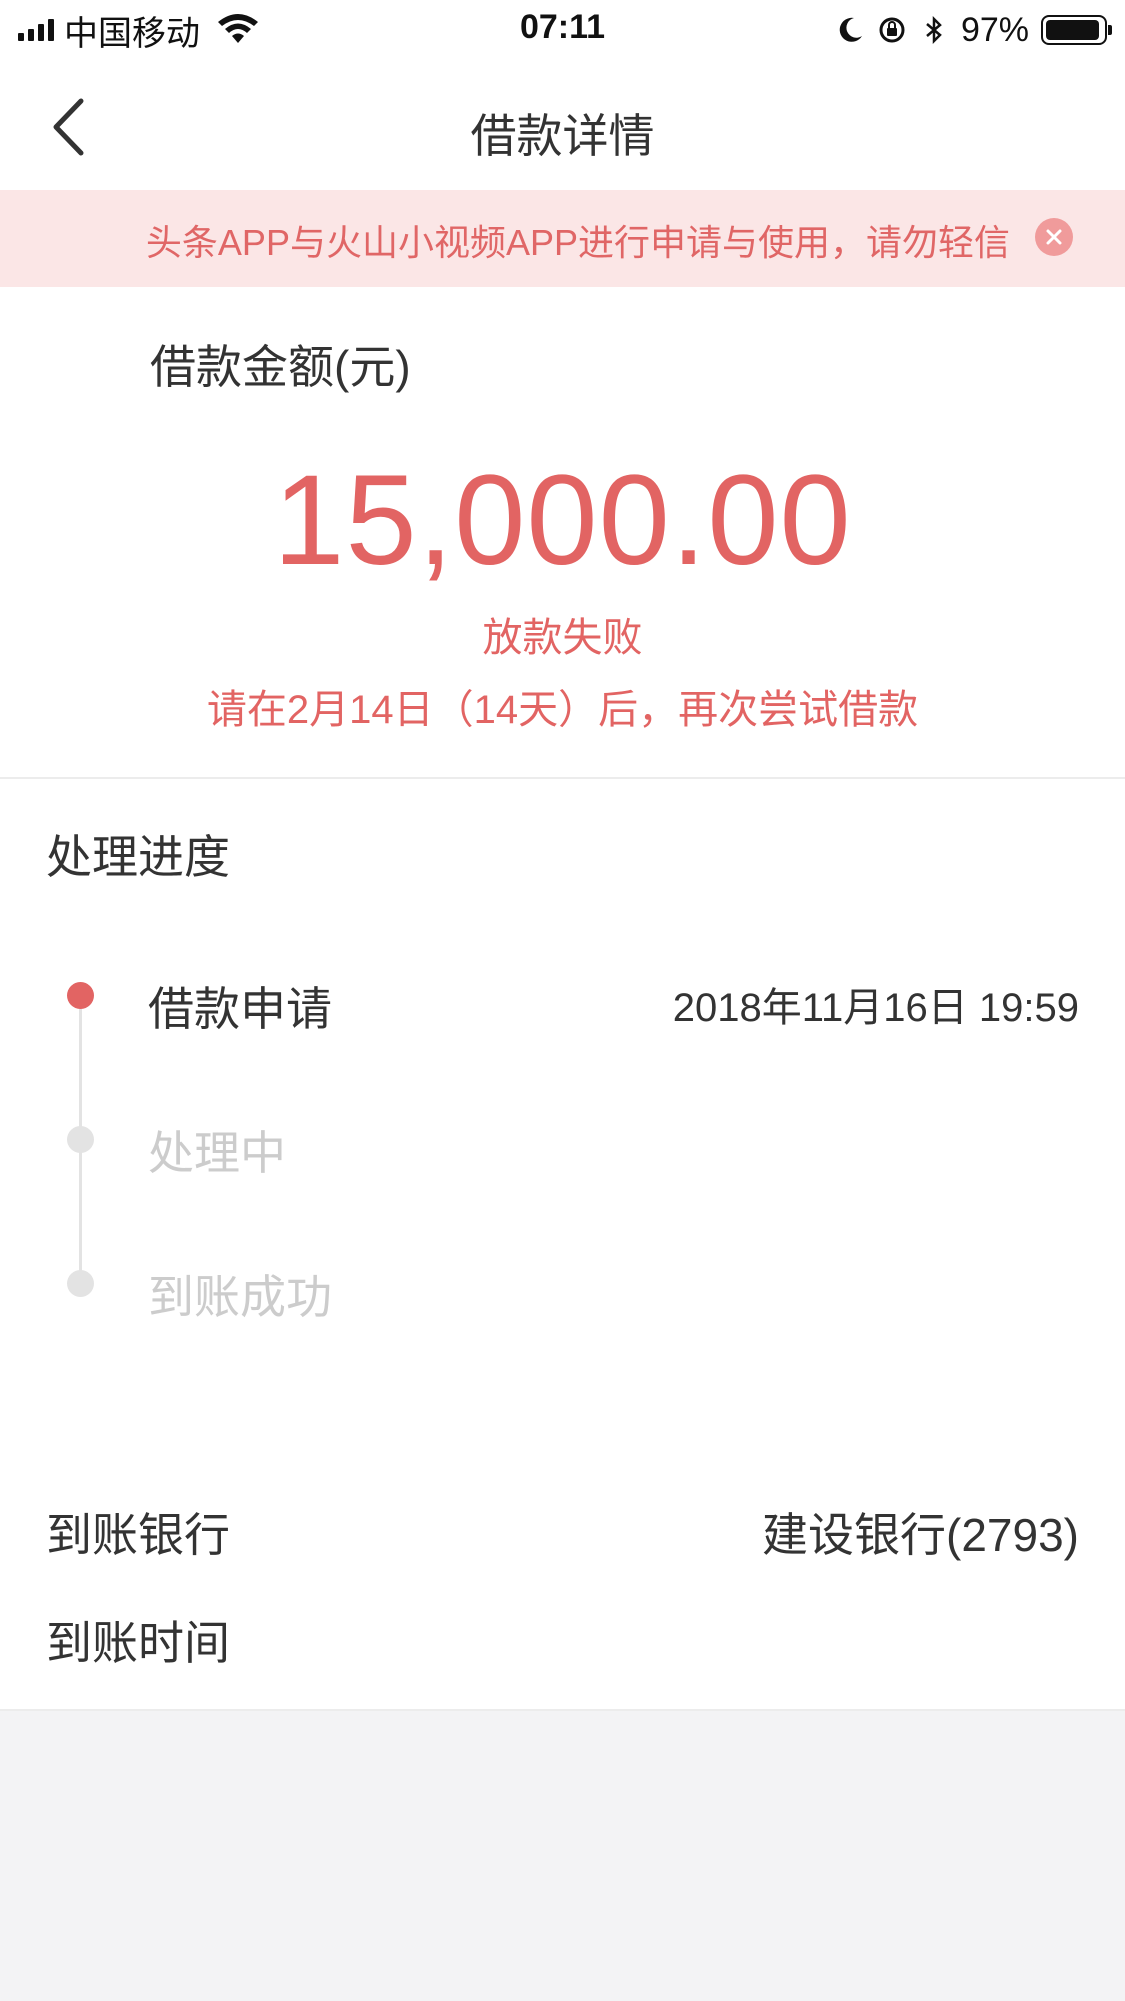  Describe the element at coordinates (240, 1009) in the screenshot. I see `step-label-apply: 借款申请` at that location.